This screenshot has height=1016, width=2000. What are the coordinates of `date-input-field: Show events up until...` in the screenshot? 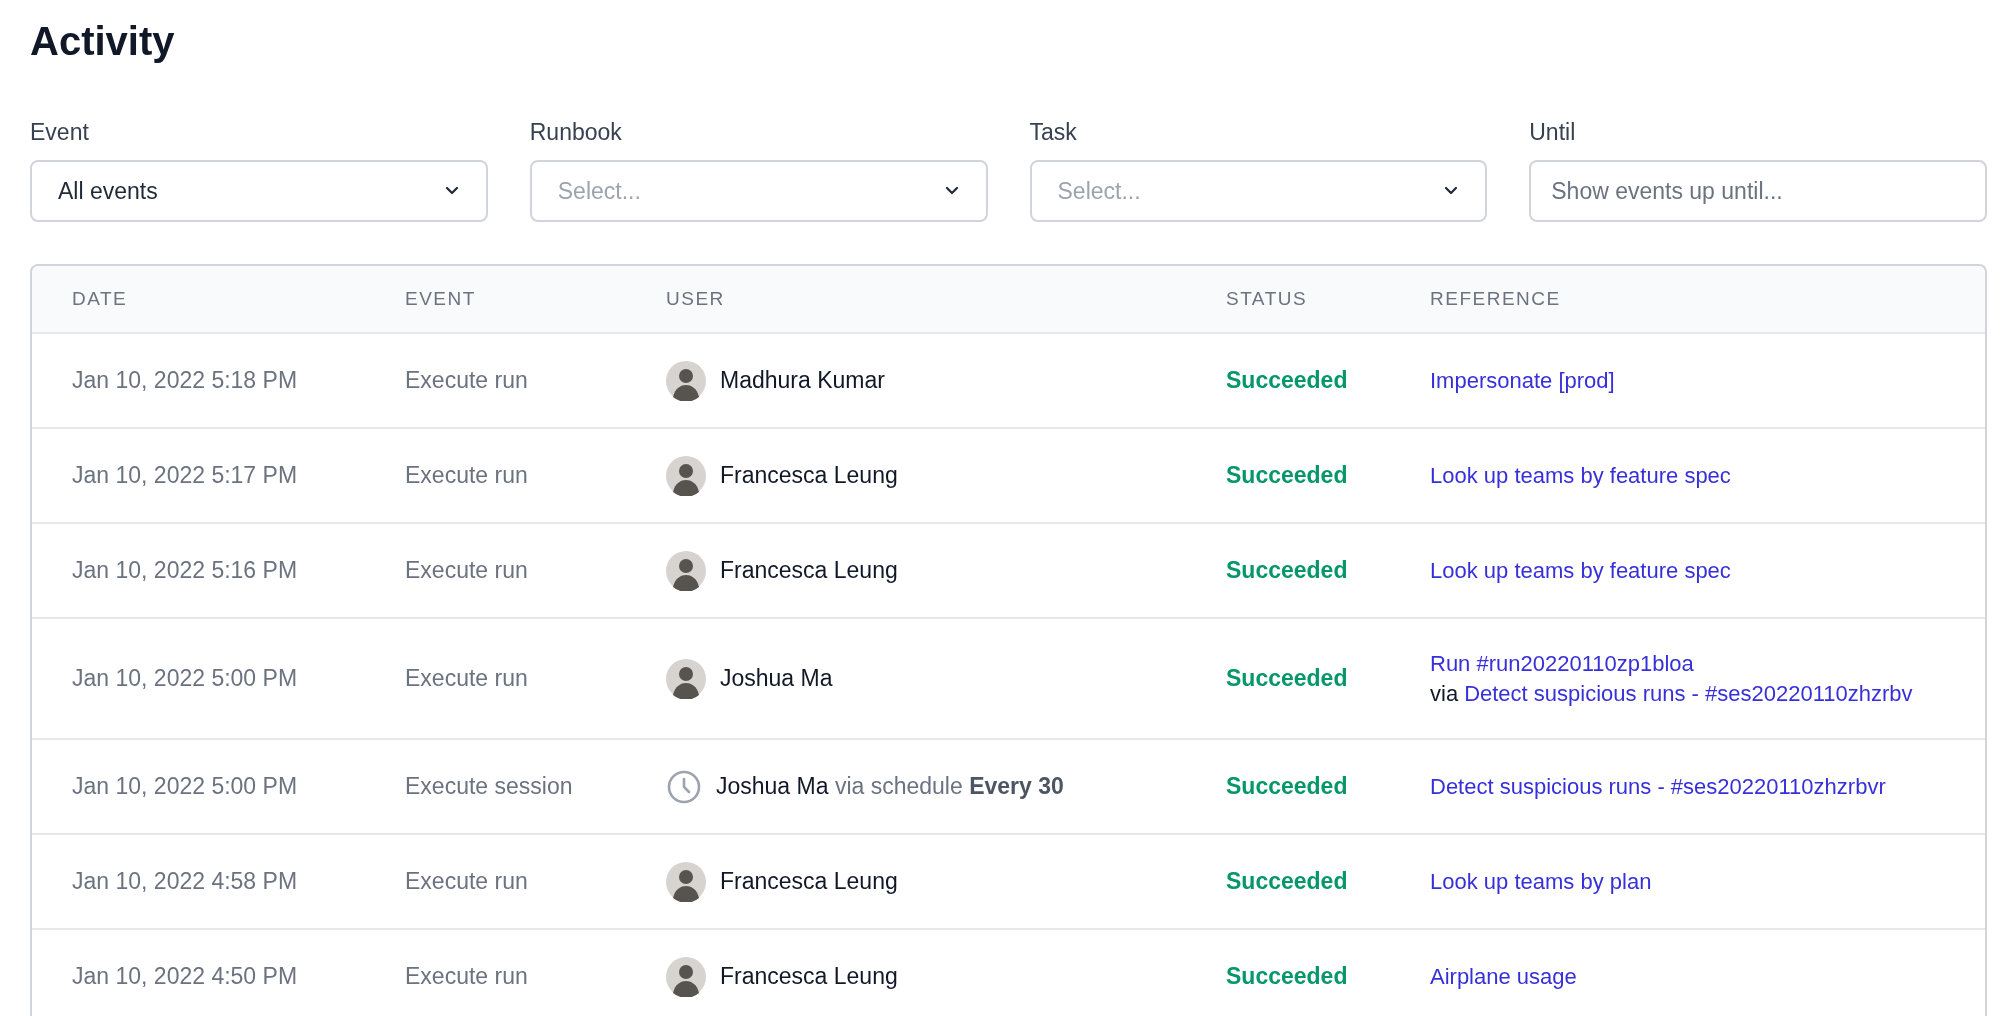 It's located at (1758, 191).